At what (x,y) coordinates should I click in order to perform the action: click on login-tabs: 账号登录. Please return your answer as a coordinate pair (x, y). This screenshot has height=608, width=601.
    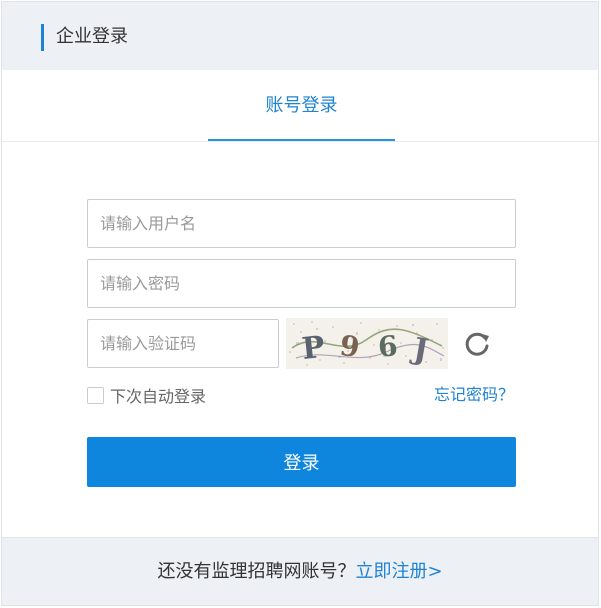
    Looking at the image, I should click on (300, 106).